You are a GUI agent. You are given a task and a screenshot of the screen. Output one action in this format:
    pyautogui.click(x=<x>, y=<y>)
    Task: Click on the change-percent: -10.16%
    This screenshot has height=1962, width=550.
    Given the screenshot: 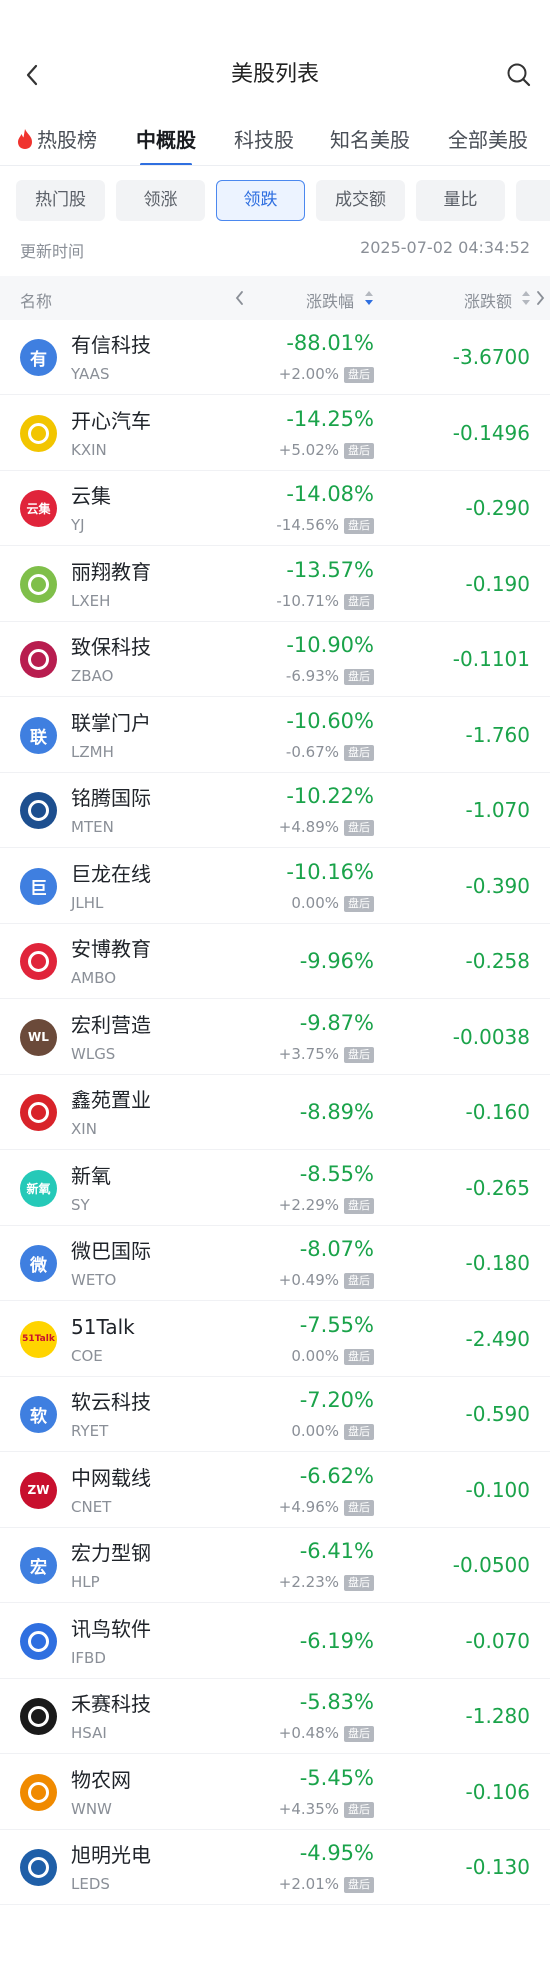 What is the action you would take?
    pyautogui.click(x=330, y=871)
    